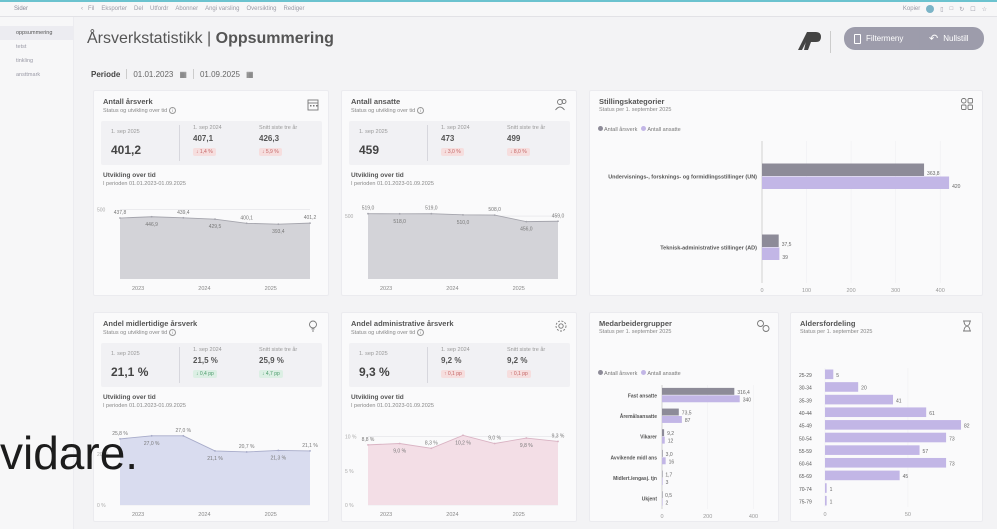 This screenshot has width=997, height=529. Describe the element at coordinates (952, 9) in the screenshot. I see `view-icon: □` at that location.